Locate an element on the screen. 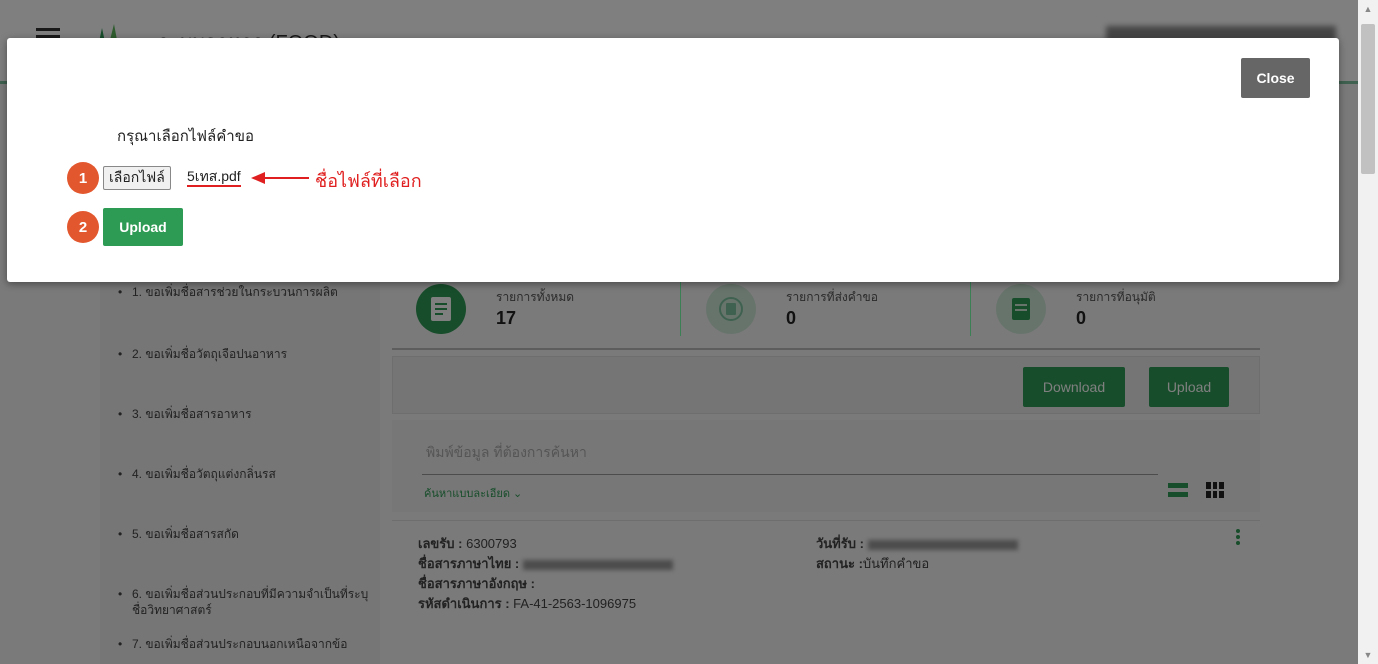 The width and height of the screenshot is (1378, 664). selected-file-name: 5เทส.pdf is located at coordinates (214, 177).